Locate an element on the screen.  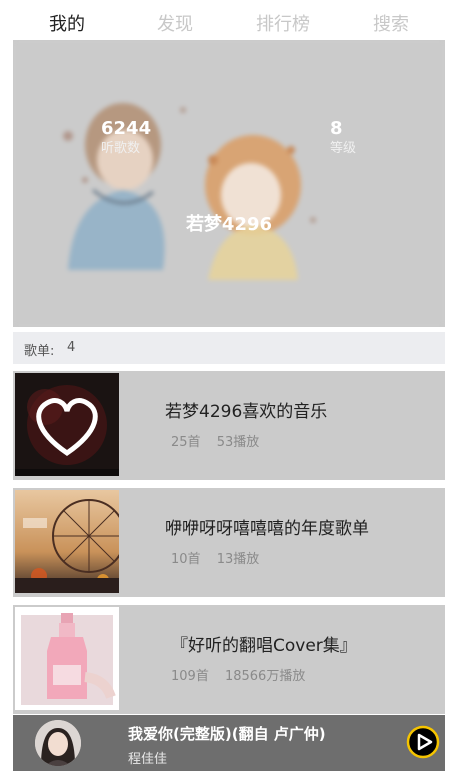
playlist-title: 『好听的翻唱Cover集』 is located at coordinates (264, 646).